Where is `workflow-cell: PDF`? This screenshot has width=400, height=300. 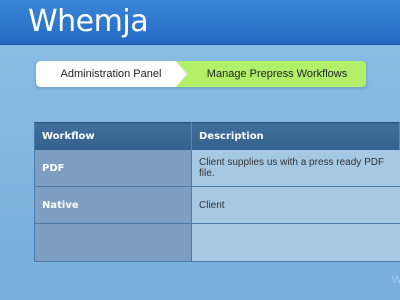 workflow-cell: PDF is located at coordinates (113, 168).